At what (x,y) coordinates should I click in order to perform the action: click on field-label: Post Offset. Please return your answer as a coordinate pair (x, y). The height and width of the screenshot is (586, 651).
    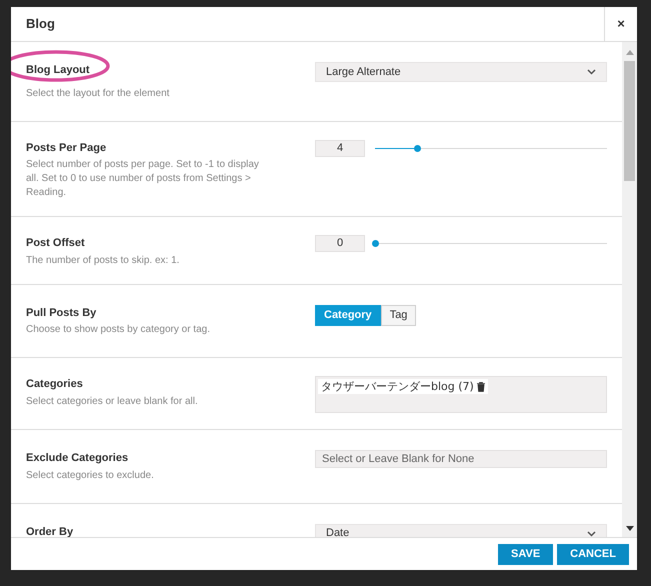
    Looking at the image, I should click on (56, 243).